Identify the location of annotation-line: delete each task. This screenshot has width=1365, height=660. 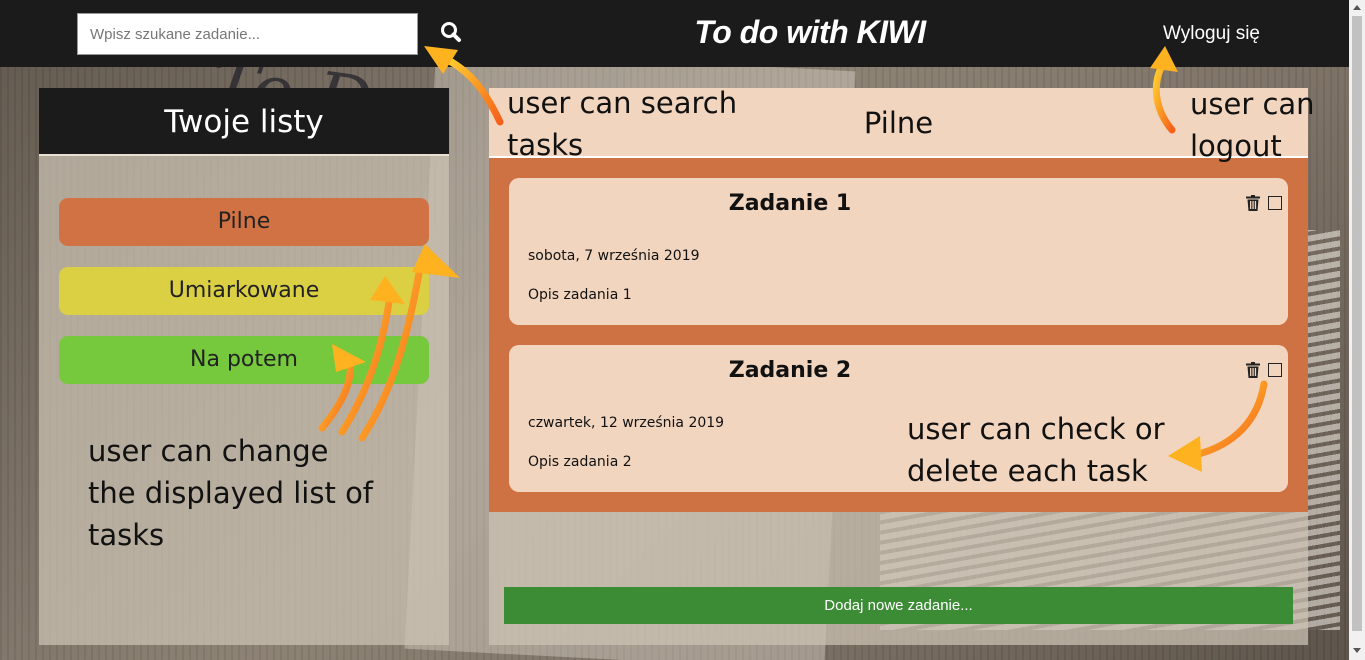
(1027, 471).